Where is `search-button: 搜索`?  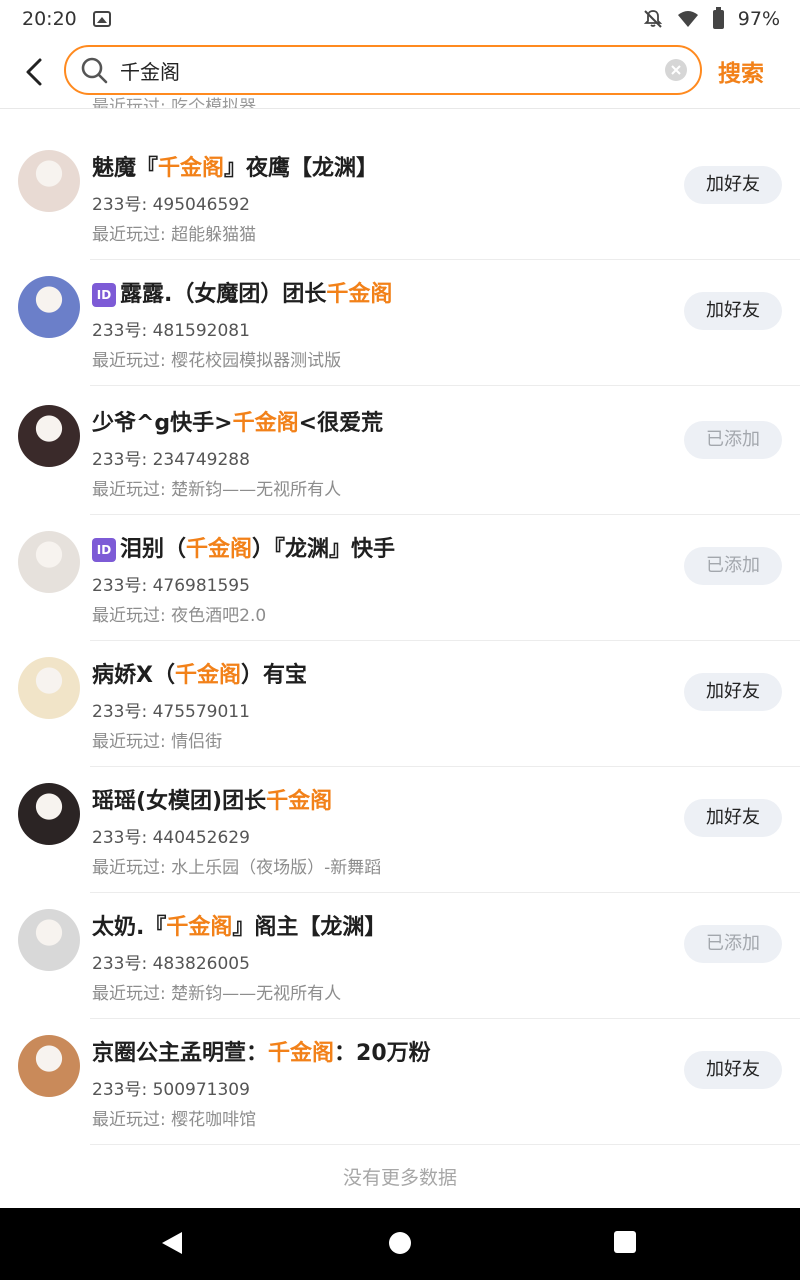
search-button: 搜索 is located at coordinates (741, 71).